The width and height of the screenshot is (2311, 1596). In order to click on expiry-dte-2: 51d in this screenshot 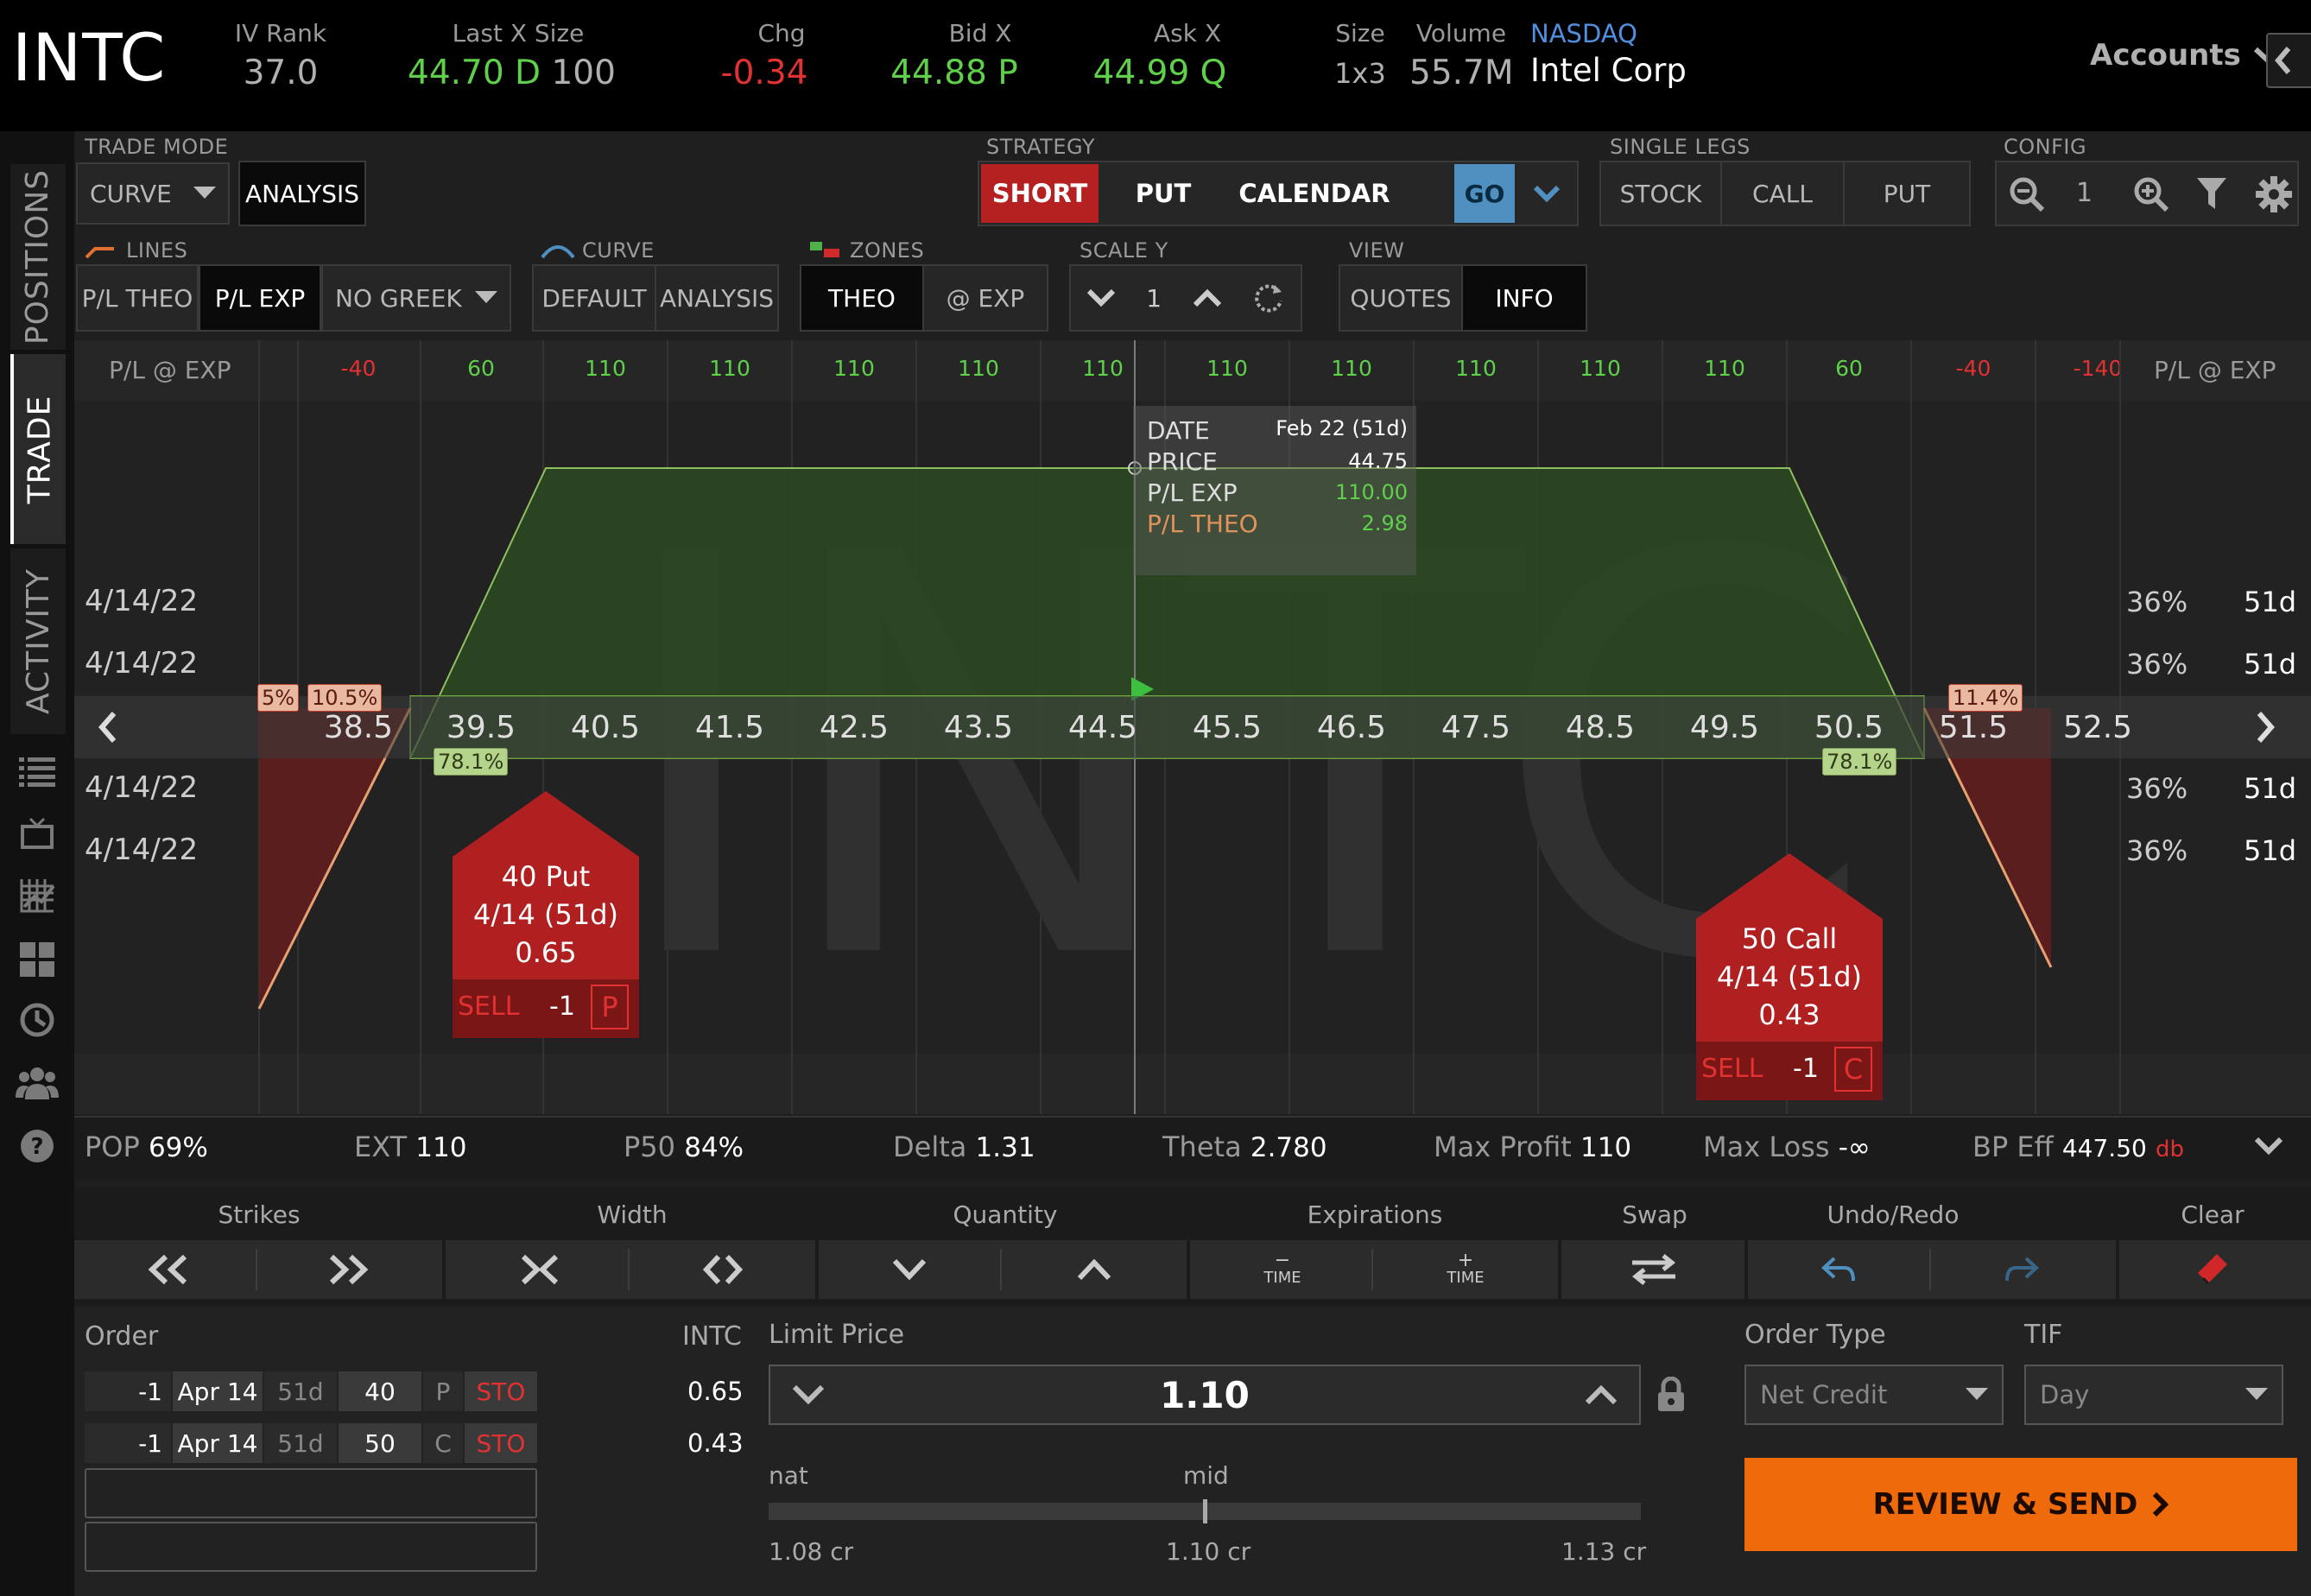, I will do `click(2270, 664)`.